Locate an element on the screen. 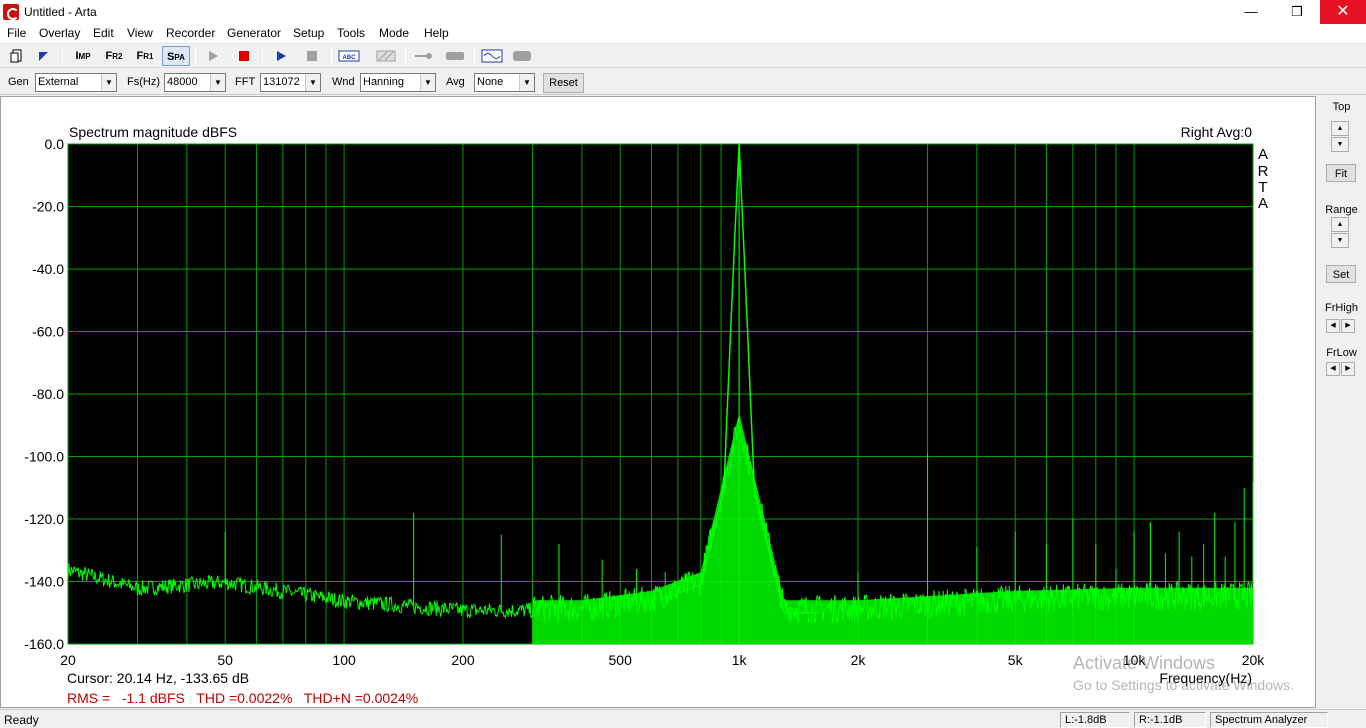  menu-view: View is located at coordinates (140, 33).